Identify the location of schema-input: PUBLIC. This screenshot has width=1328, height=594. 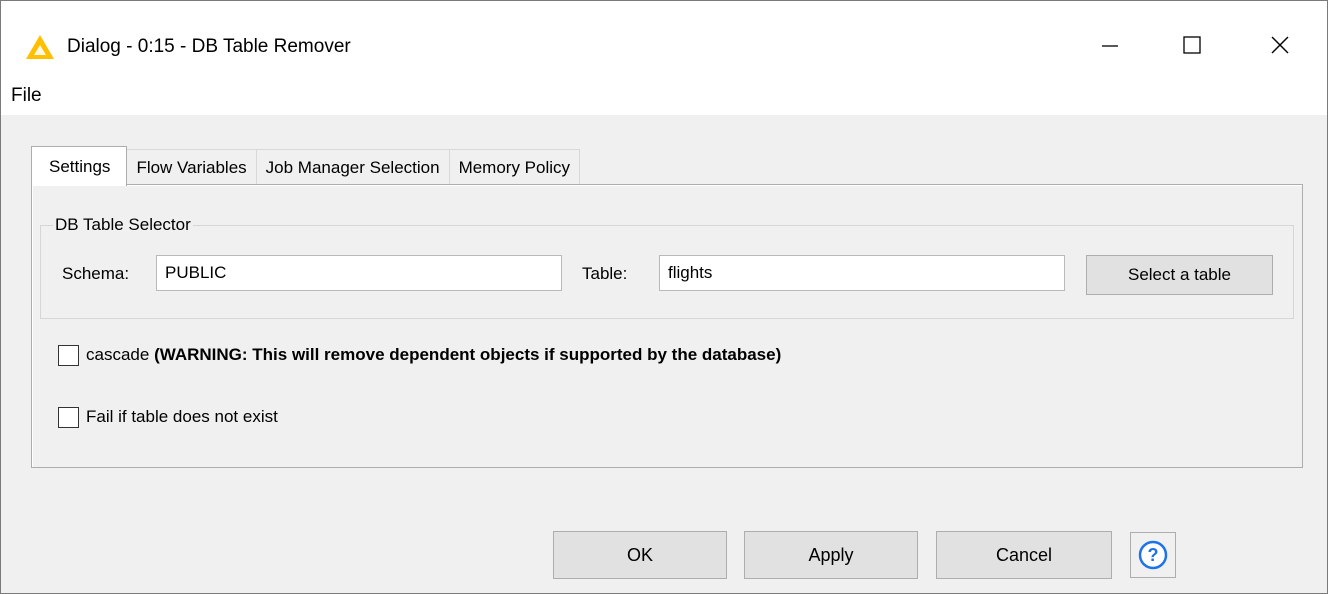
(359, 273).